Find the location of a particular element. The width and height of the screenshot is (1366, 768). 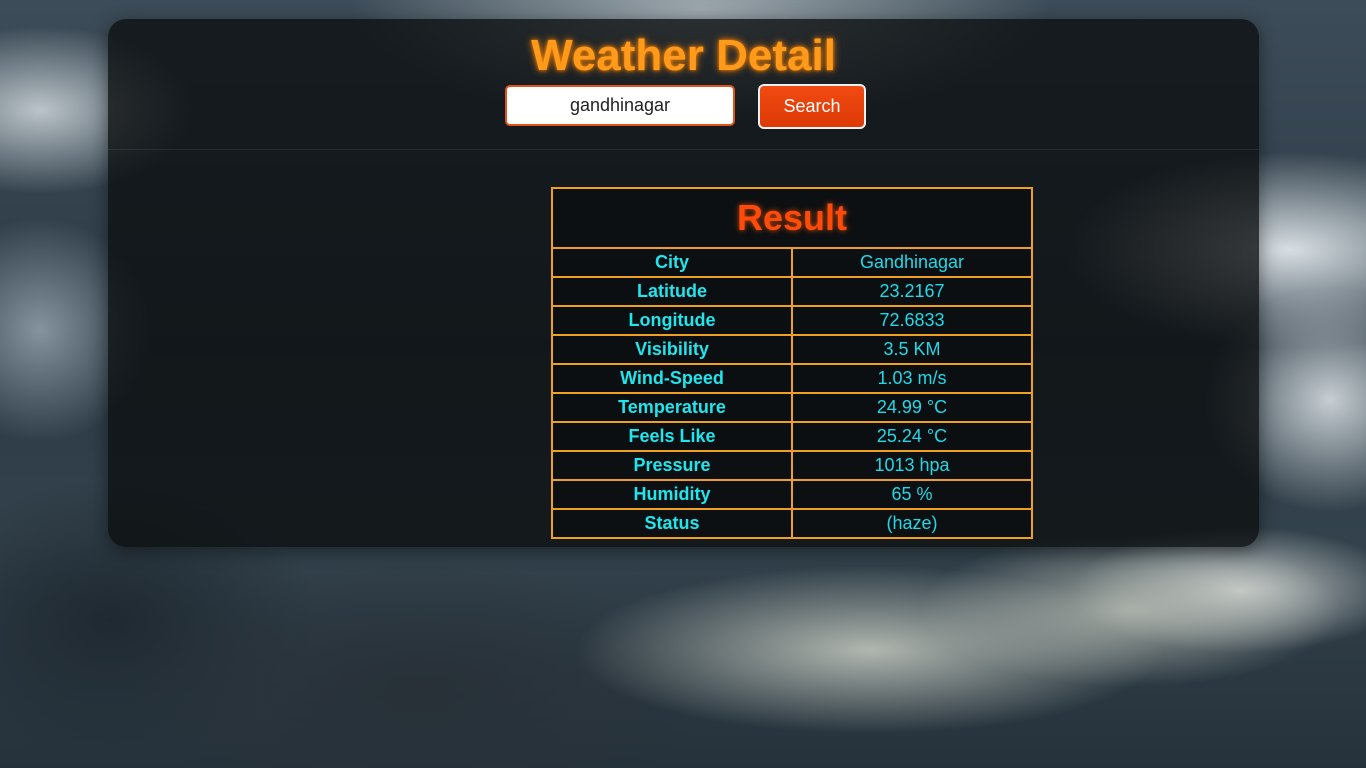

row-label: Latitude is located at coordinates (672, 291).